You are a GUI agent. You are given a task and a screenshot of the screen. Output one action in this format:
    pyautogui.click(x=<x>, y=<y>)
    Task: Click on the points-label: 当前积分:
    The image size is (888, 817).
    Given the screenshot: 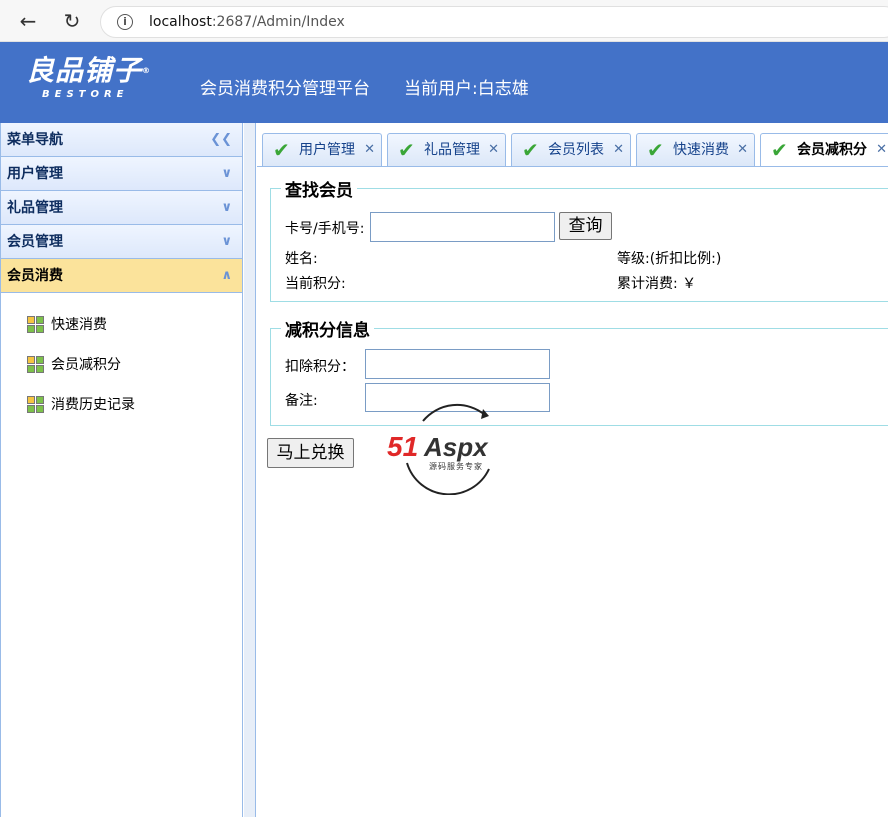 What is the action you would take?
    pyautogui.click(x=315, y=284)
    